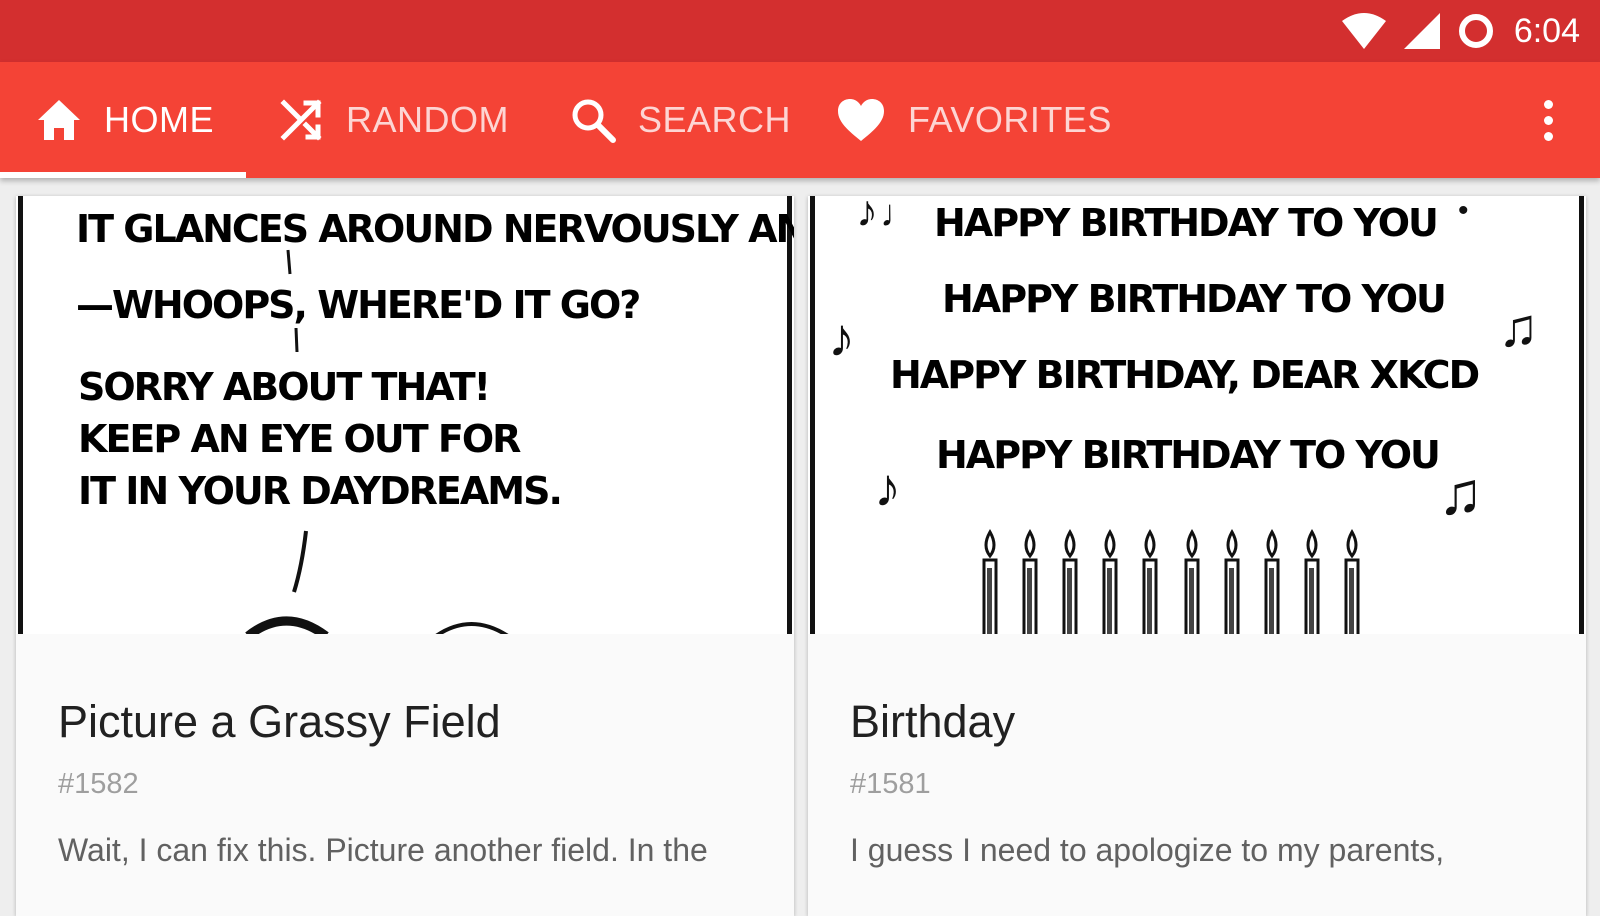 This screenshot has width=1600, height=916. Describe the element at coordinates (279, 721) in the screenshot. I see `card-title: Picture a Grassy Field` at that location.